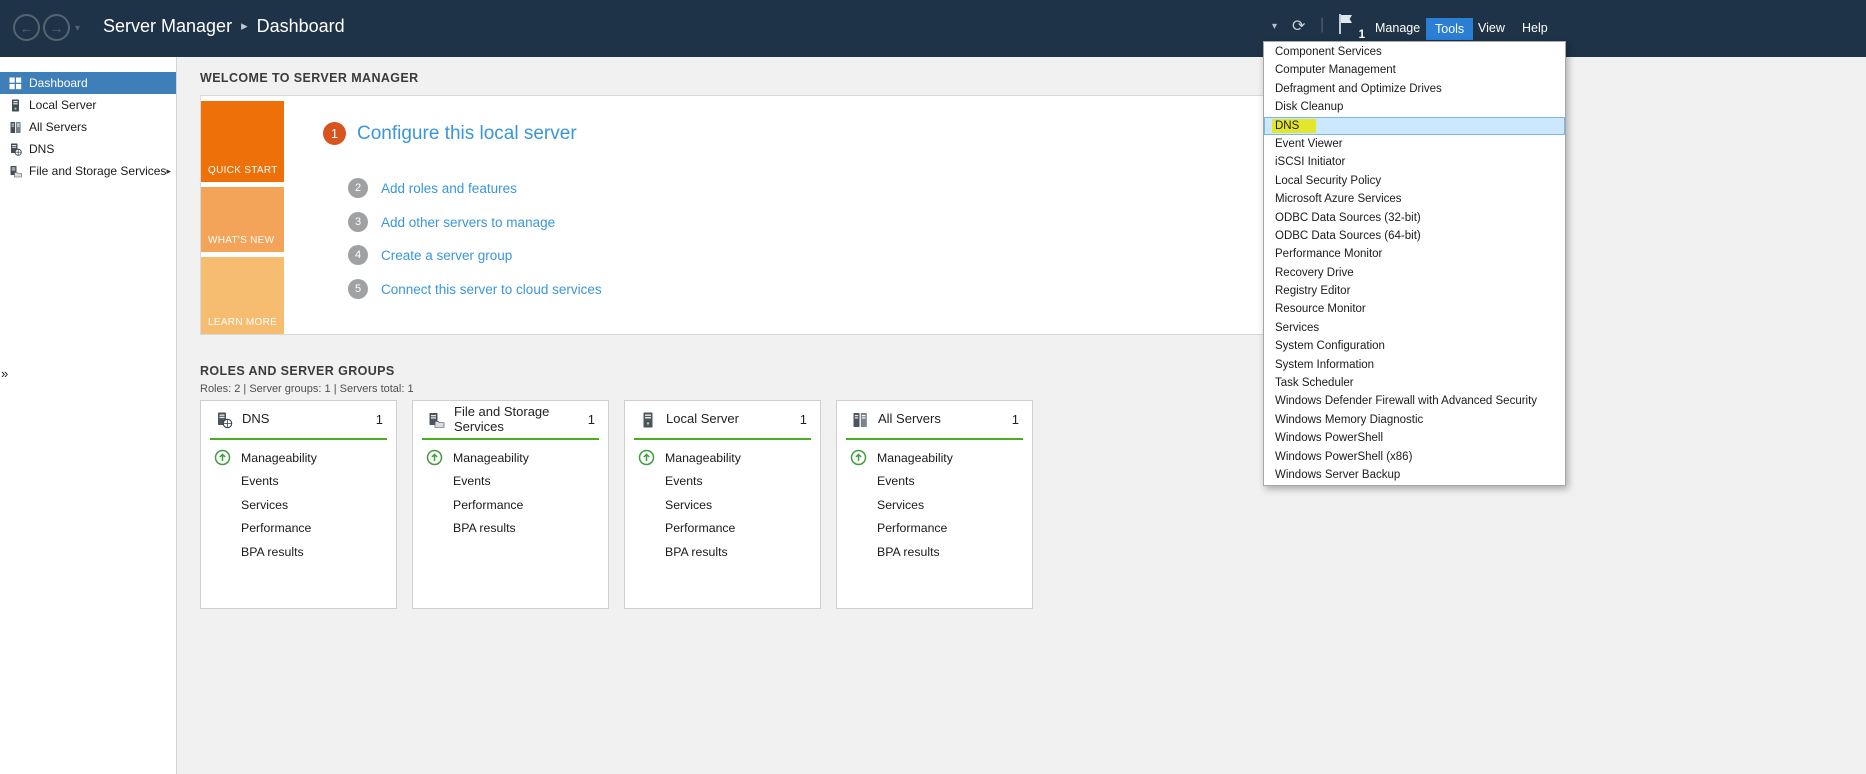  What do you see at coordinates (1298, 26) in the screenshot?
I see `refresh-button: ⟳` at bounding box center [1298, 26].